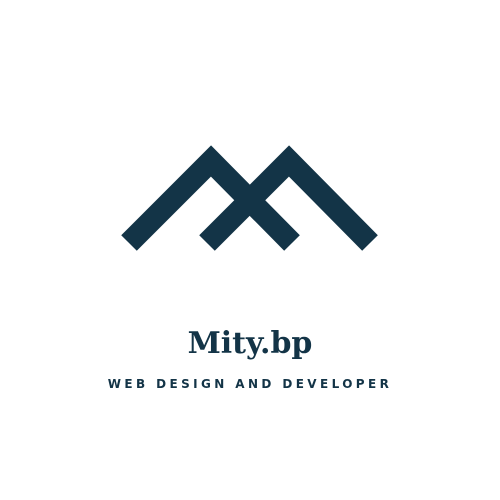  I want to click on mountain-m-logo-icon, so click(249, 198).